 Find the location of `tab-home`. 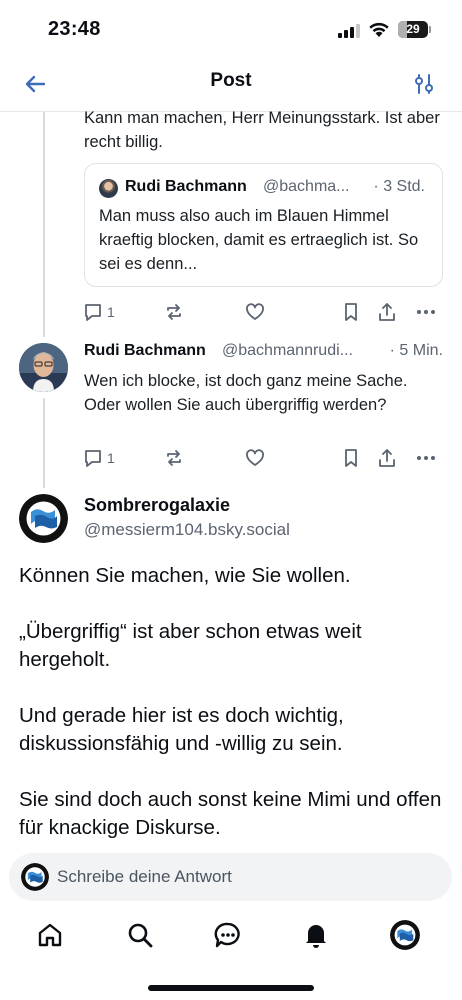

tab-home is located at coordinates (50, 935).